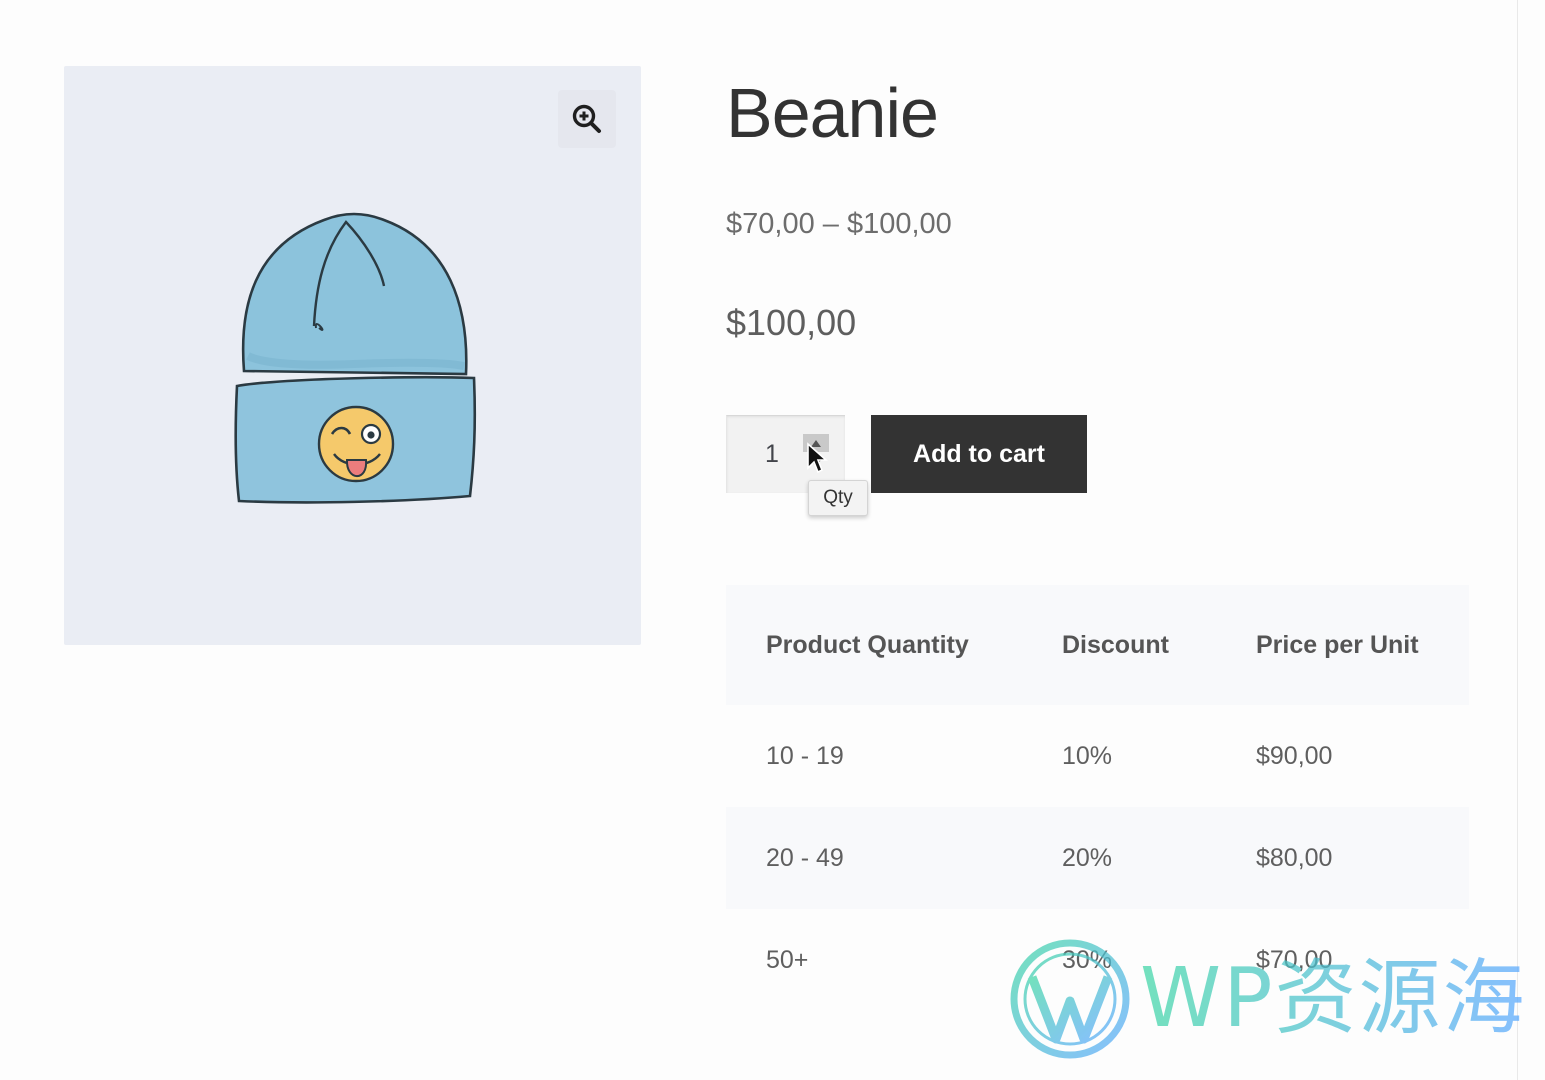 The width and height of the screenshot is (1545, 1080). I want to click on price-range: $70,00 – $100,00, so click(839, 224).